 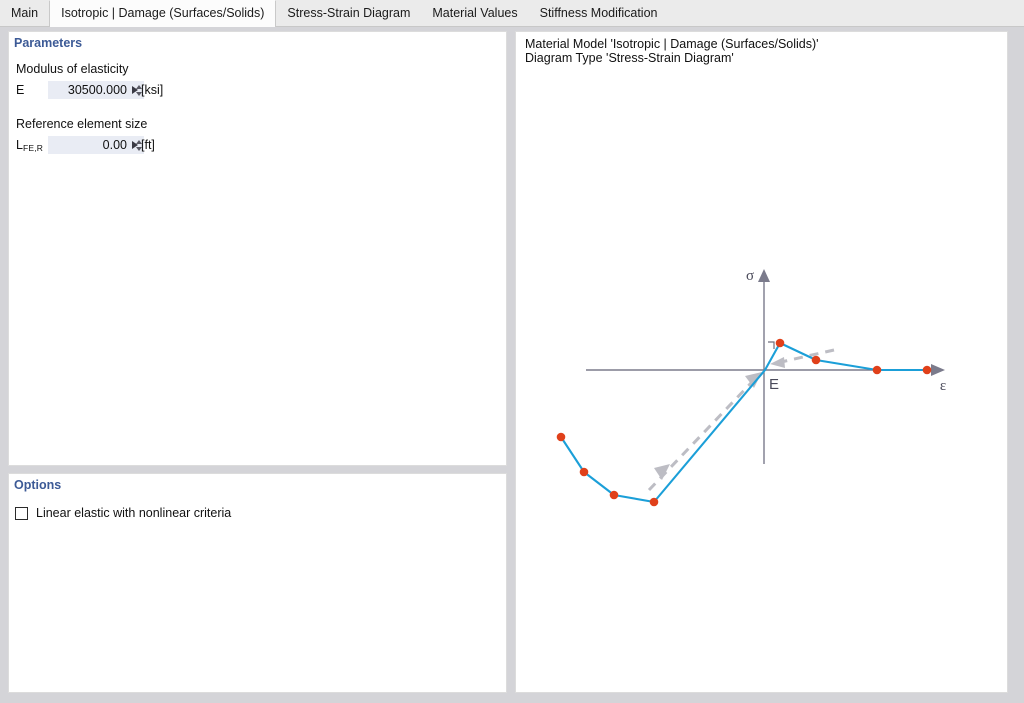 I want to click on y-axis-arrowhead, so click(x=764, y=275).